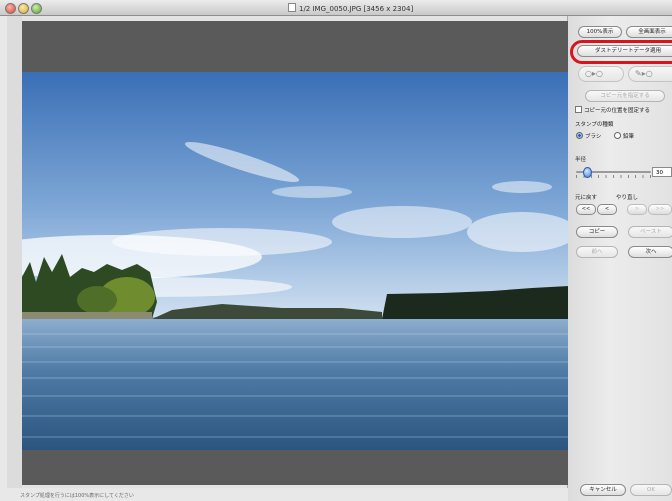 This screenshot has height=501, width=672. I want to click on paste-button: ペースト, so click(650, 232).